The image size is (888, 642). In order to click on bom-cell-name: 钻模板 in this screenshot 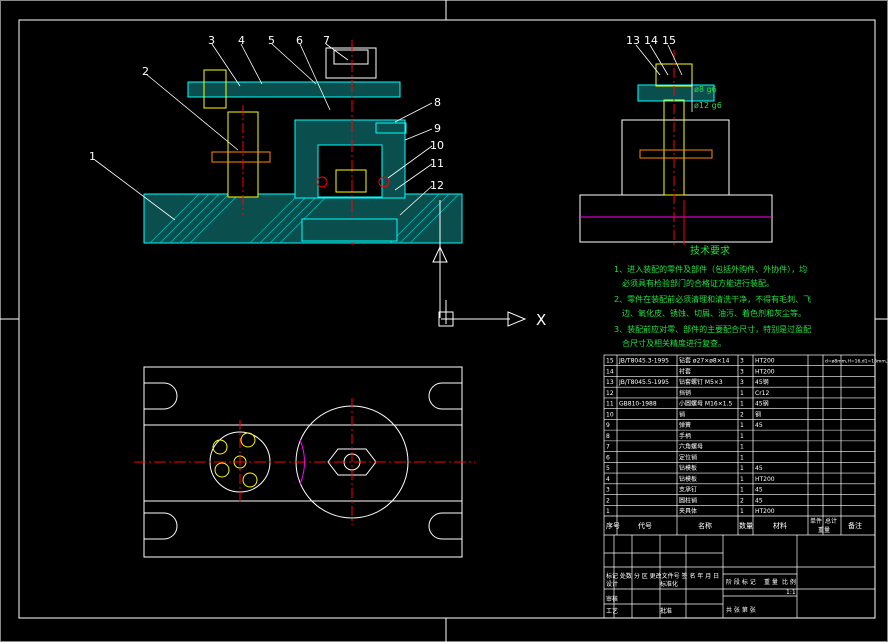, I will do `click(688, 479)`.